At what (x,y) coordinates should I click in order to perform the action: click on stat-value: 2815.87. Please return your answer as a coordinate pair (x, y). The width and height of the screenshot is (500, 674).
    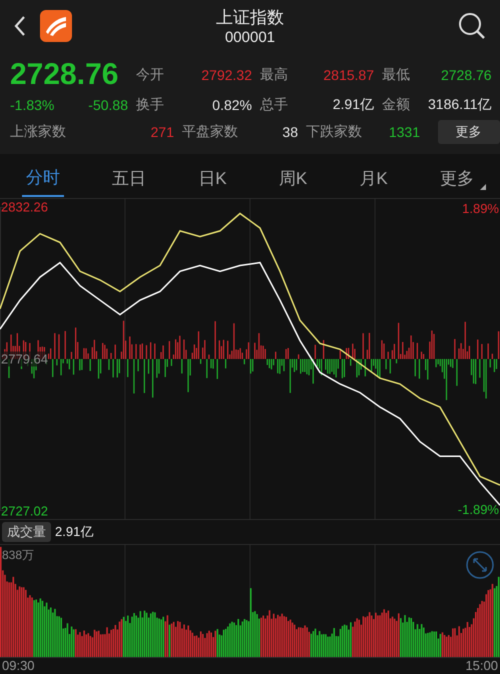
    Looking at the image, I should click on (348, 75).